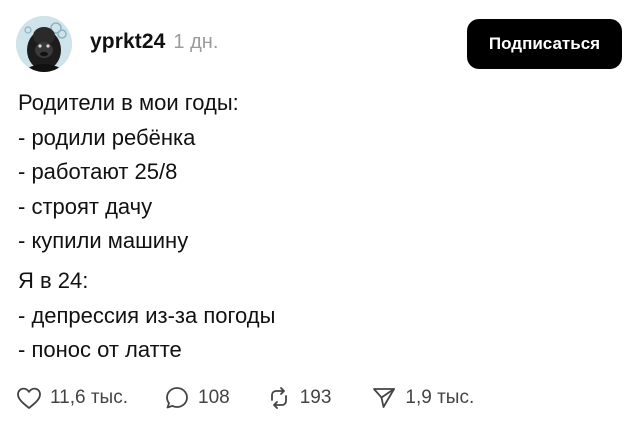 The height and width of the screenshot is (429, 640). What do you see at coordinates (127, 42) in the screenshot?
I see `username: yprkt24` at bounding box center [127, 42].